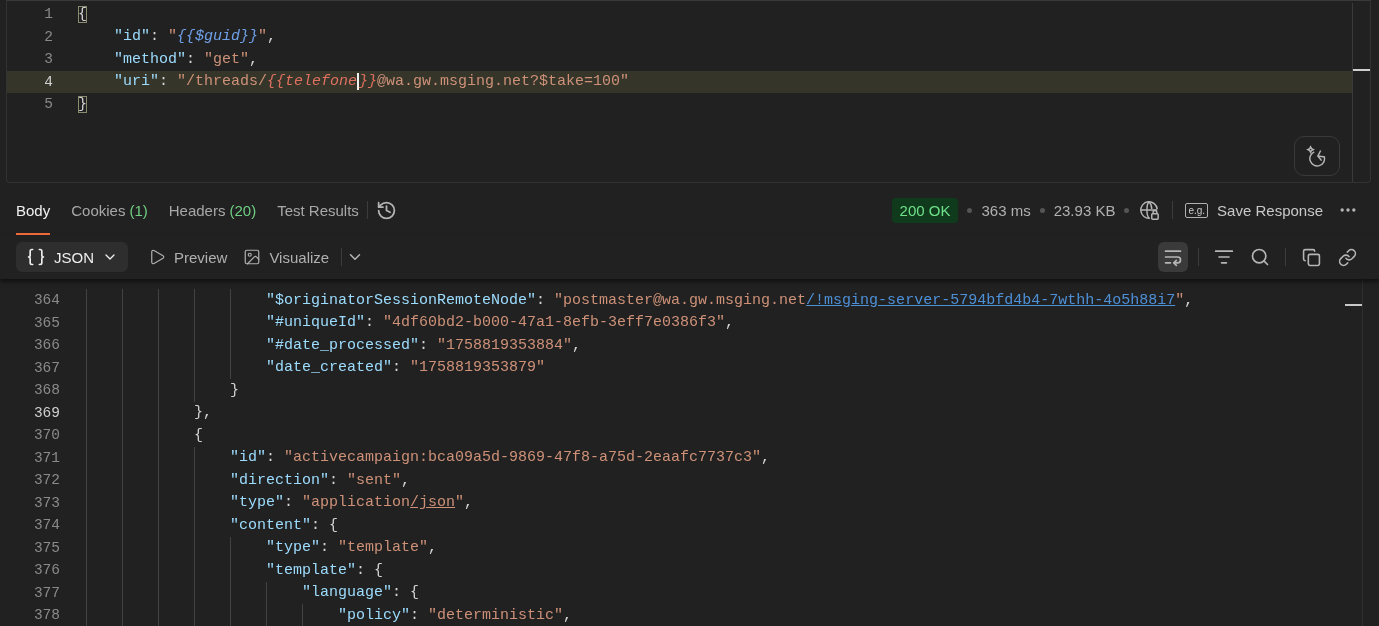 The width and height of the screenshot is (1379, 626). I want to click on code-line: "#uniqueId": "4df60bd2-b000-47a1-8efb-3eff7e0386f3",, so click(410, 322).